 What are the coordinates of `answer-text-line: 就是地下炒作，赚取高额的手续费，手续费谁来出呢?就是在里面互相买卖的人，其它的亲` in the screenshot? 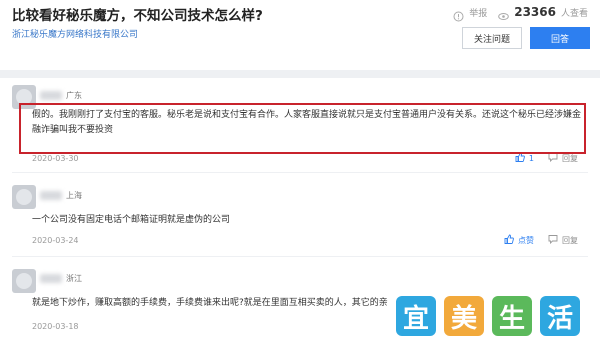 It's located at (210, 303).